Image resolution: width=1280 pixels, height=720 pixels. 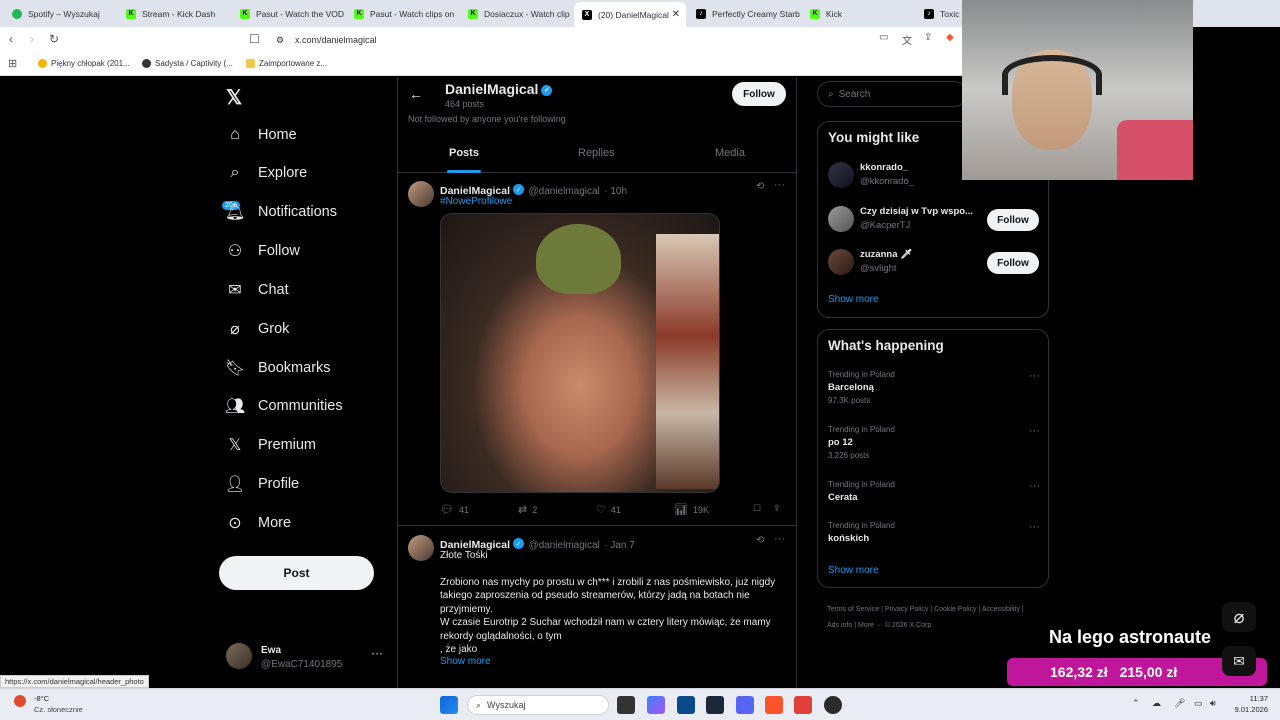 I want to click on browser-tab: K Pasut - Watch the VOD, so click(x=288, y=13).